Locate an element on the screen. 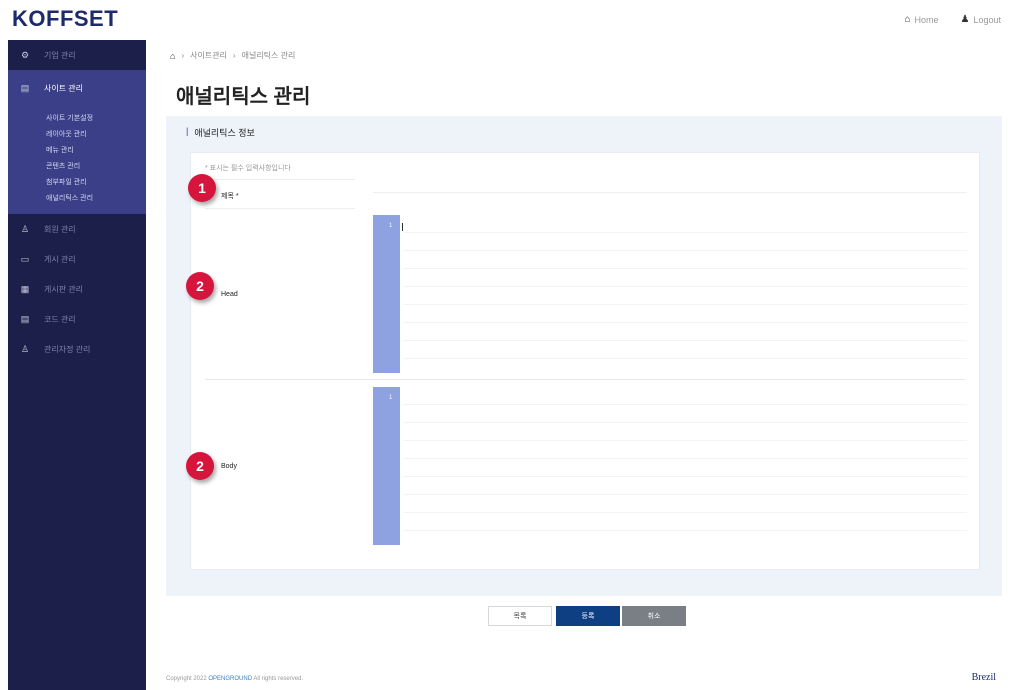  sidebar-item-label: 관리자정 관리 is located at coordinates (67, 349).